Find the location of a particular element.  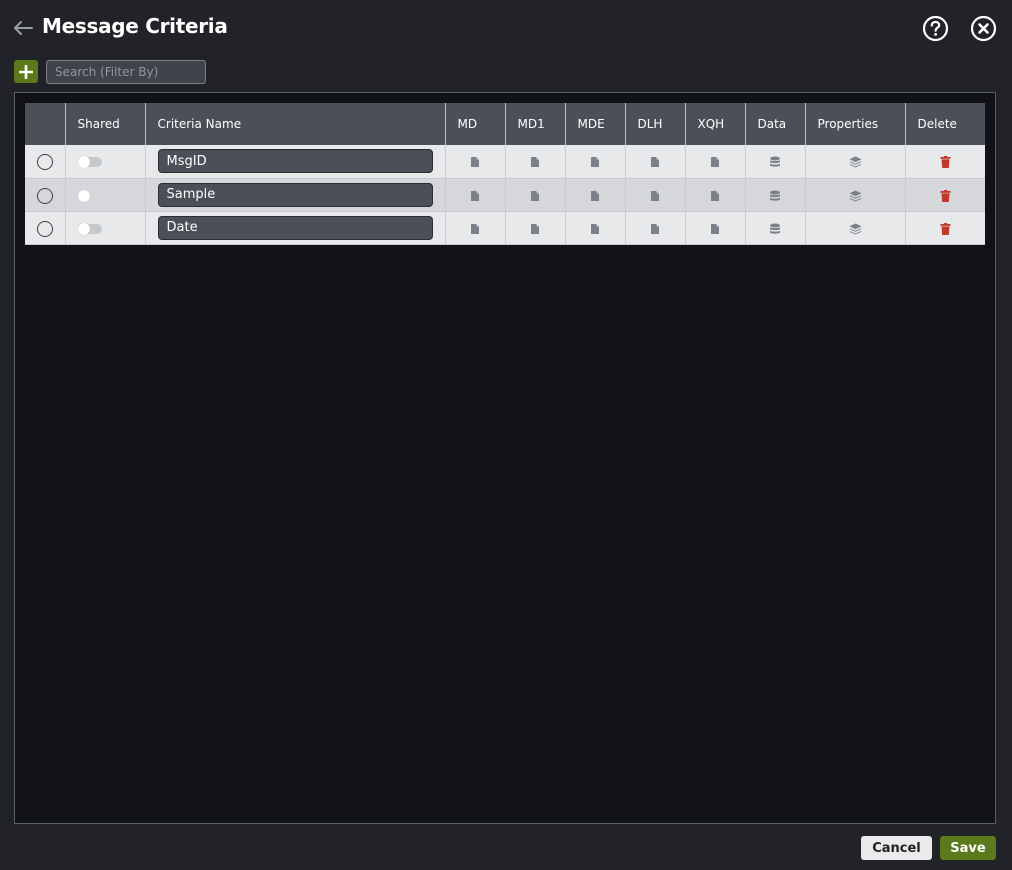

criteria-name-cell: Date is located at coordinates (295, 228).